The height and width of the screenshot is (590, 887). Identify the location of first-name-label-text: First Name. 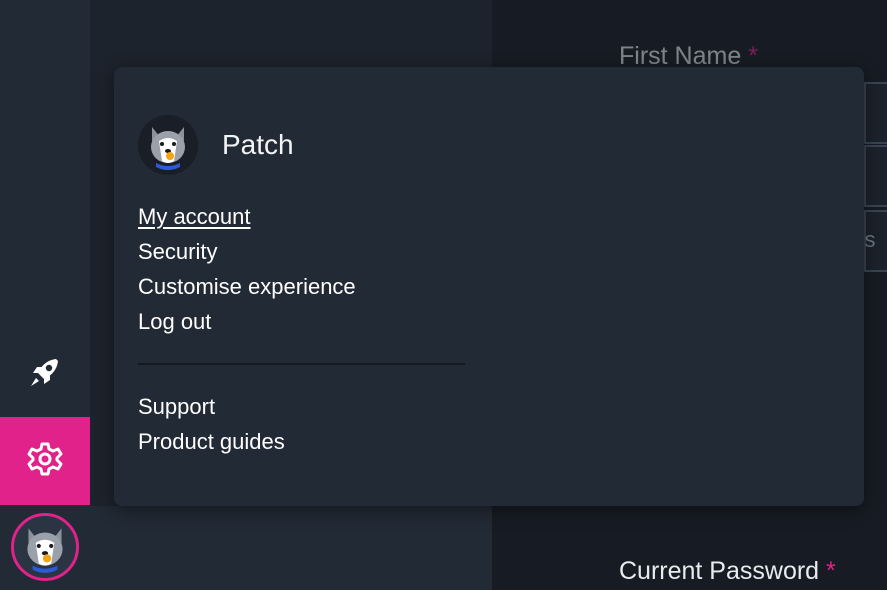
(680, 56).